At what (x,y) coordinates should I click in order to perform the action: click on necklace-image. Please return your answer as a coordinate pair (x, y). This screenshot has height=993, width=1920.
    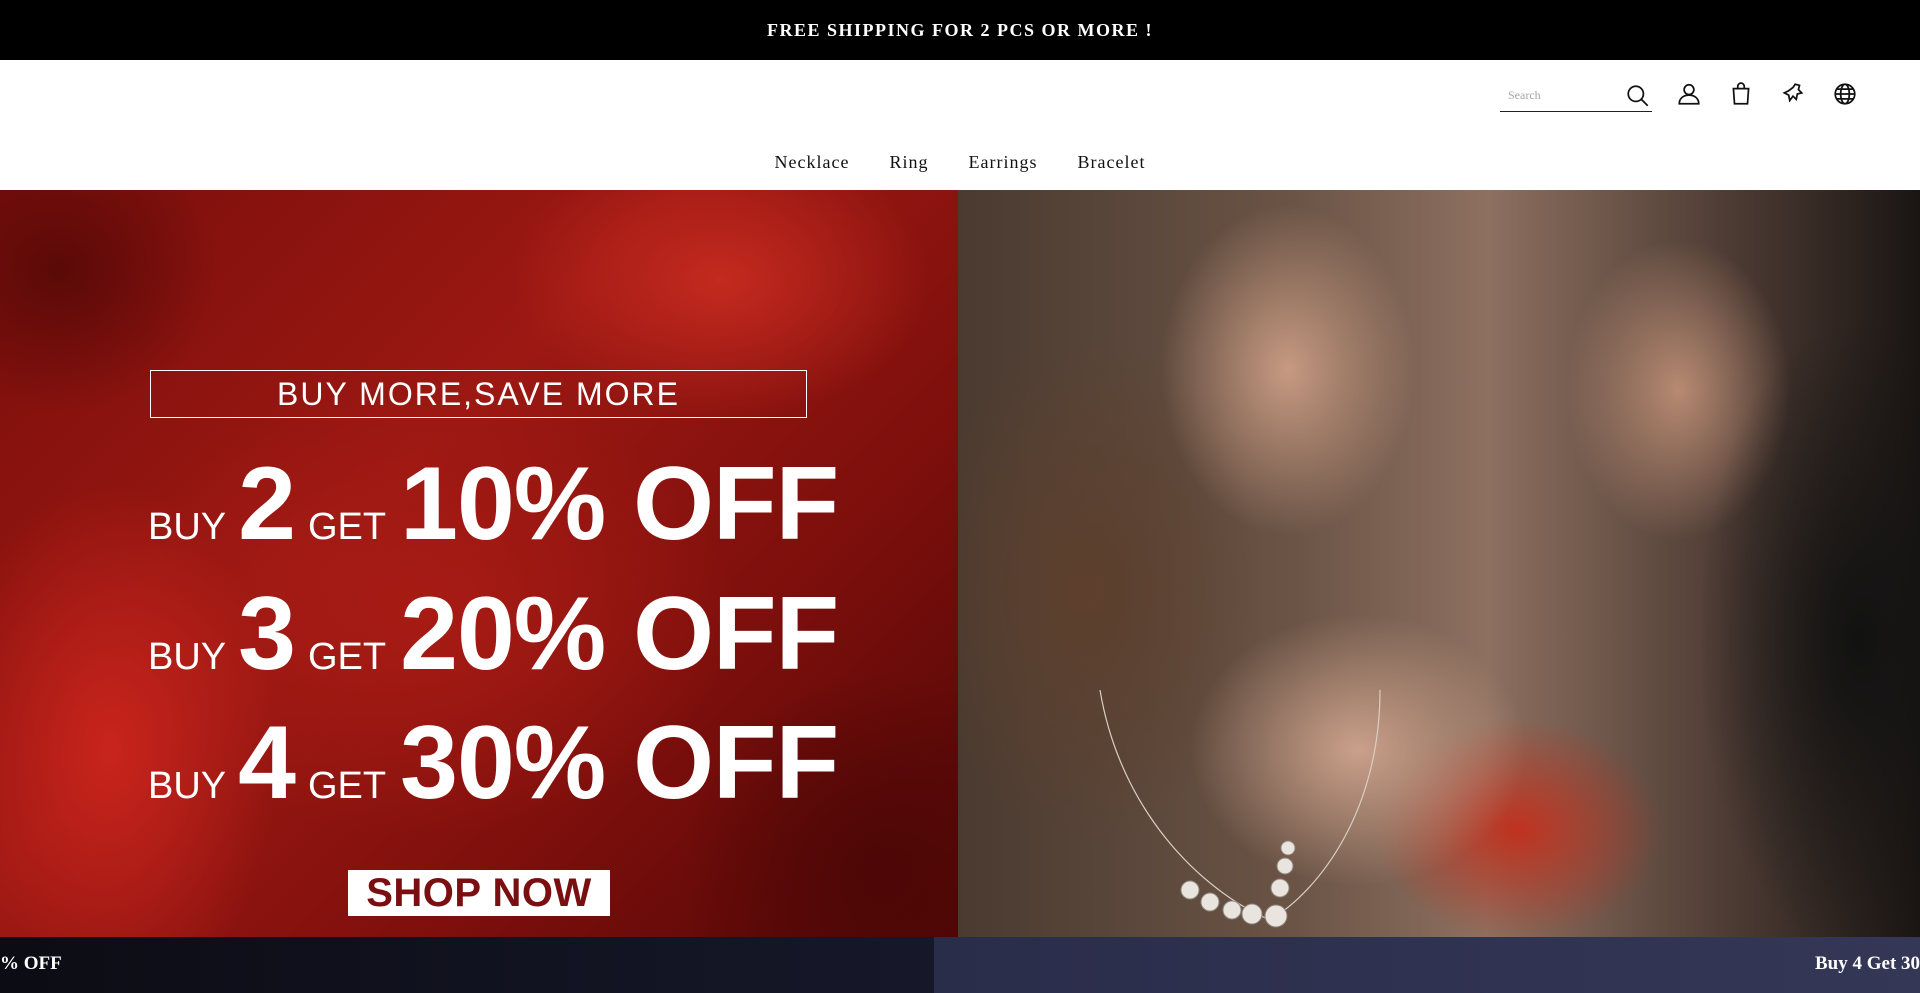
    Looking at the image, I should click on (1240, 809).